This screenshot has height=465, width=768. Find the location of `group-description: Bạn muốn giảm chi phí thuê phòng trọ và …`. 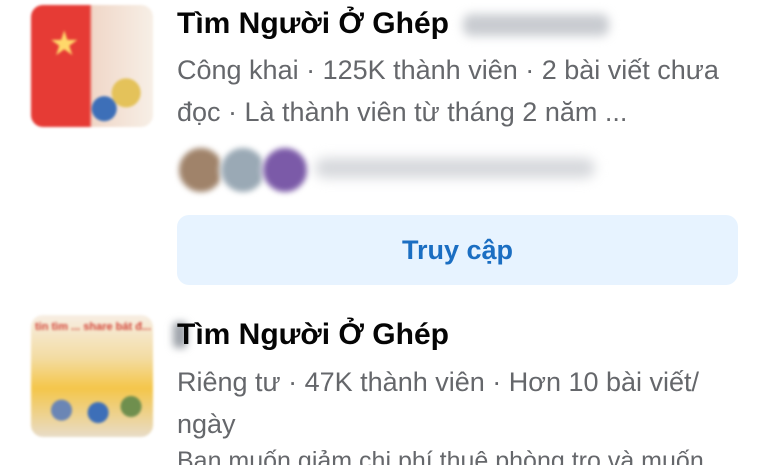

group-description: Bạn muốn giảm chi phí thuê phòng trọ và … is located at coordinates (440, 456).